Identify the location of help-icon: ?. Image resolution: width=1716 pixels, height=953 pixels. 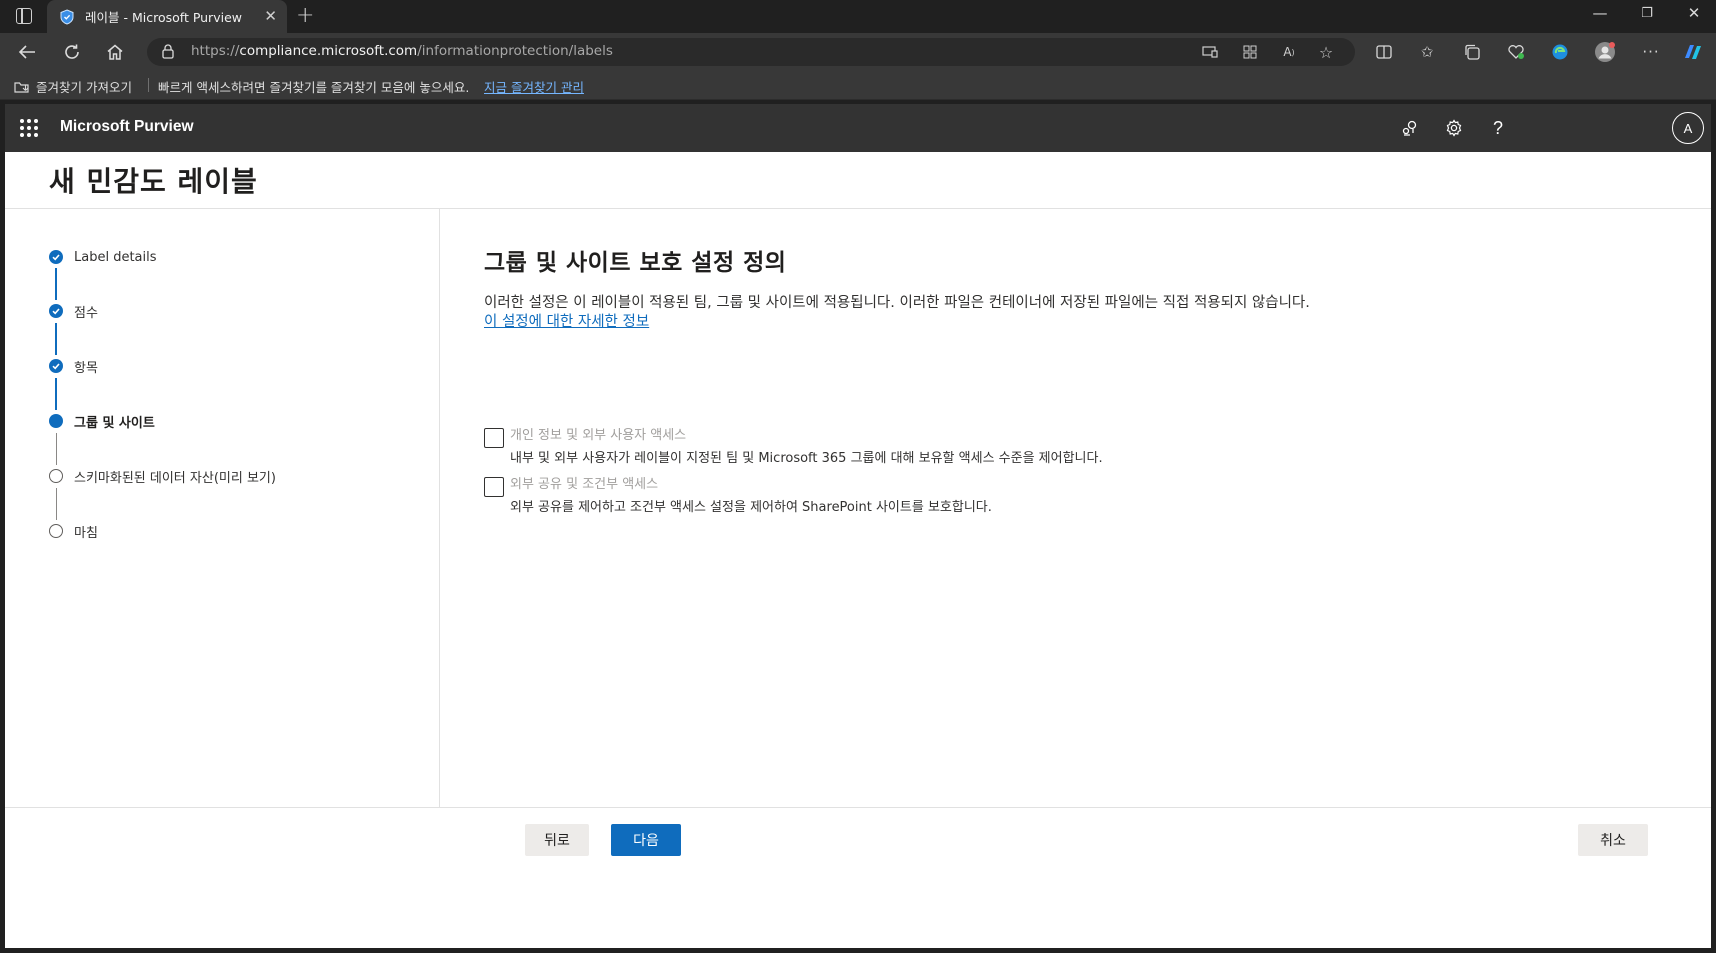
(1498, 128).